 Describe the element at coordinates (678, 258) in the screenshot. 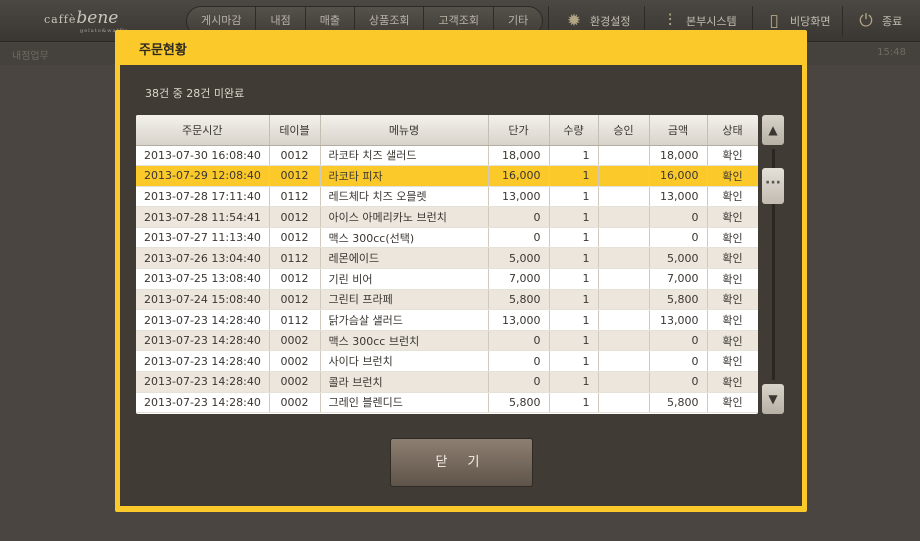

I see `cell-amount: 5,000` at that location.